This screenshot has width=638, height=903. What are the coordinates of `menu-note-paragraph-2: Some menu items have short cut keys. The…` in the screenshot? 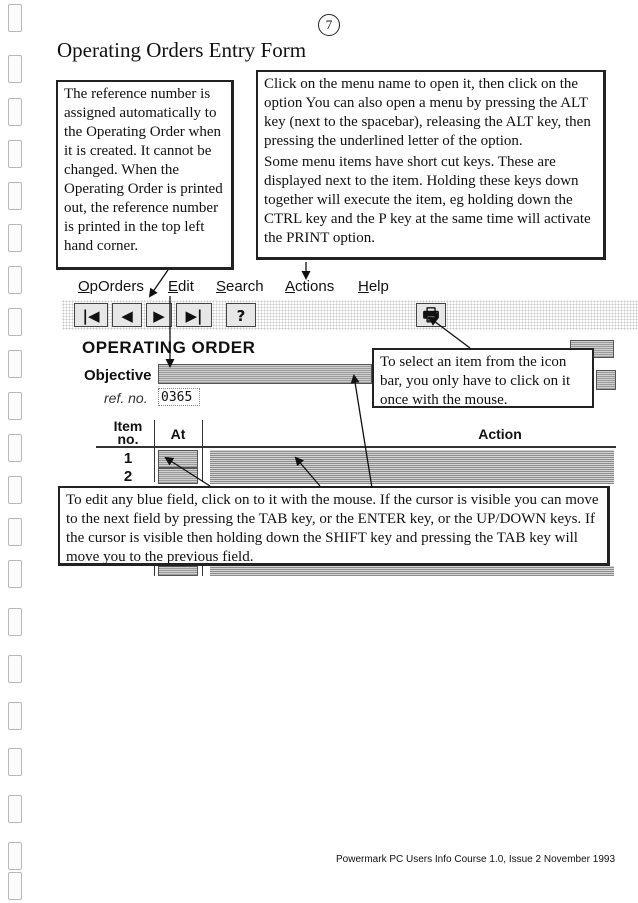 It's located at (427, 200).